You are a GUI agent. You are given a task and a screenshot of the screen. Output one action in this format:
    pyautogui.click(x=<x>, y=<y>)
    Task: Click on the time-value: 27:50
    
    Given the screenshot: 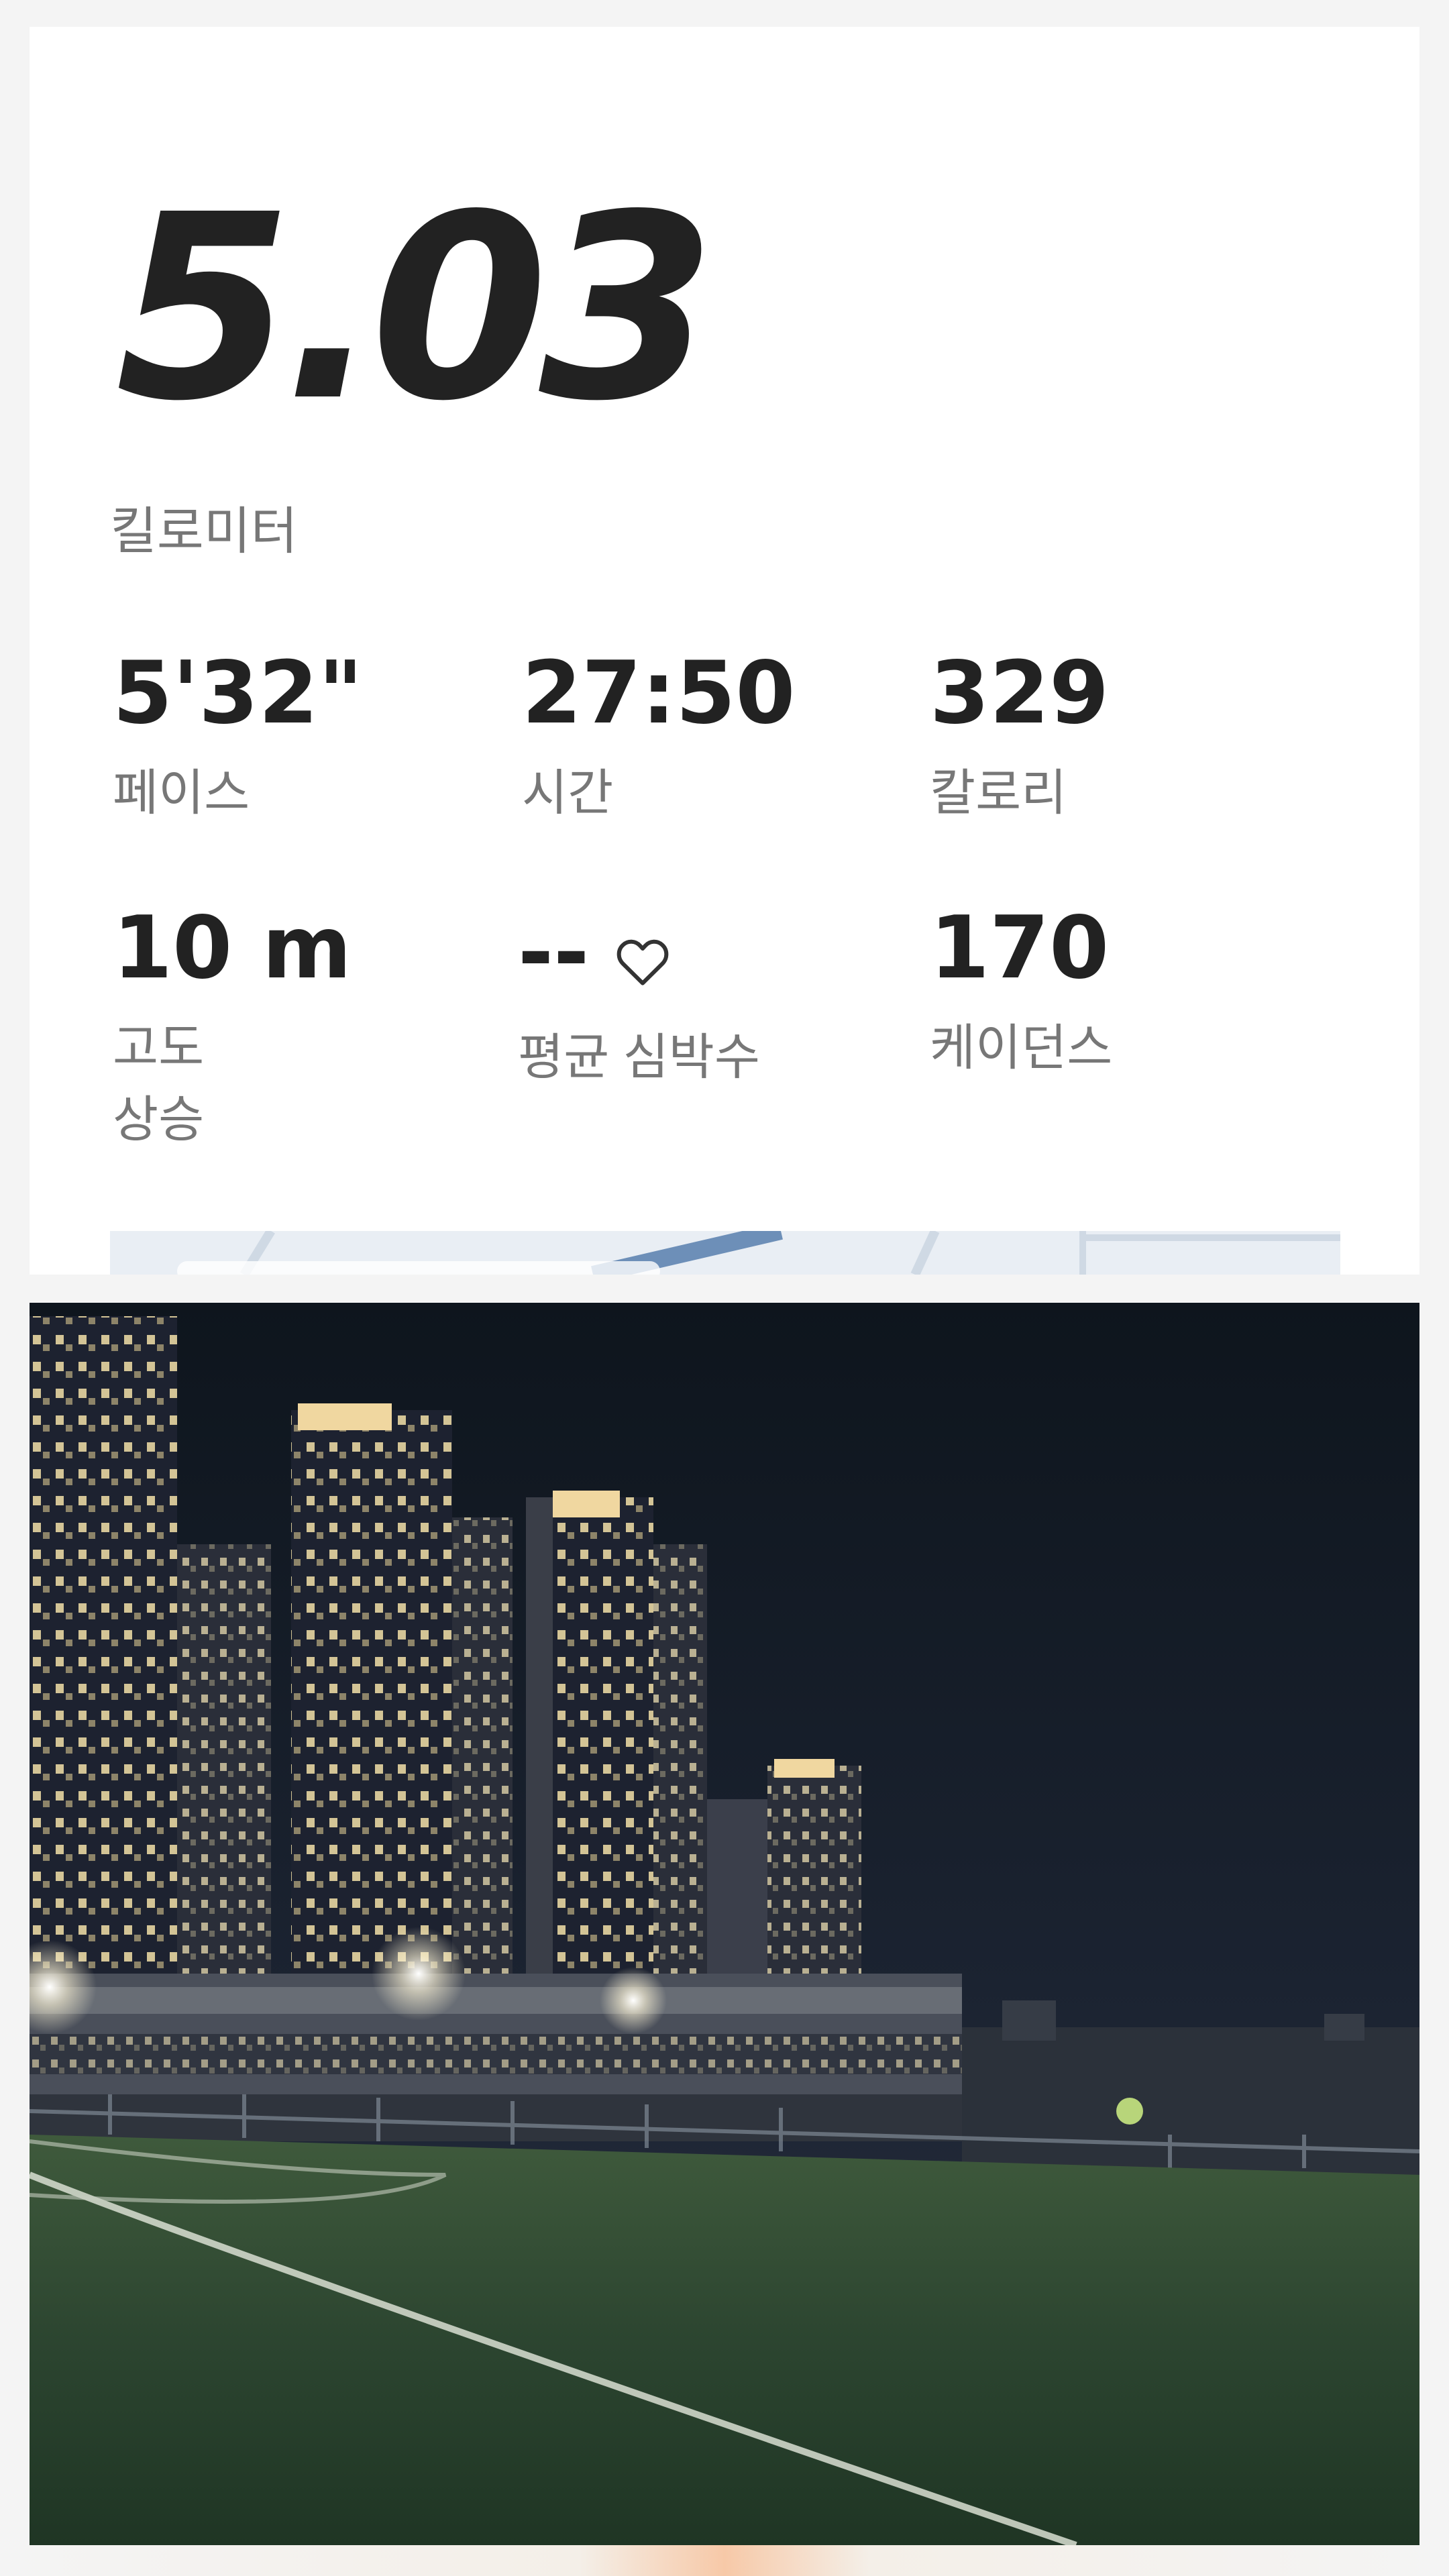 What is the action you would take?
    pyautogui.click(x=659, y=693)
    